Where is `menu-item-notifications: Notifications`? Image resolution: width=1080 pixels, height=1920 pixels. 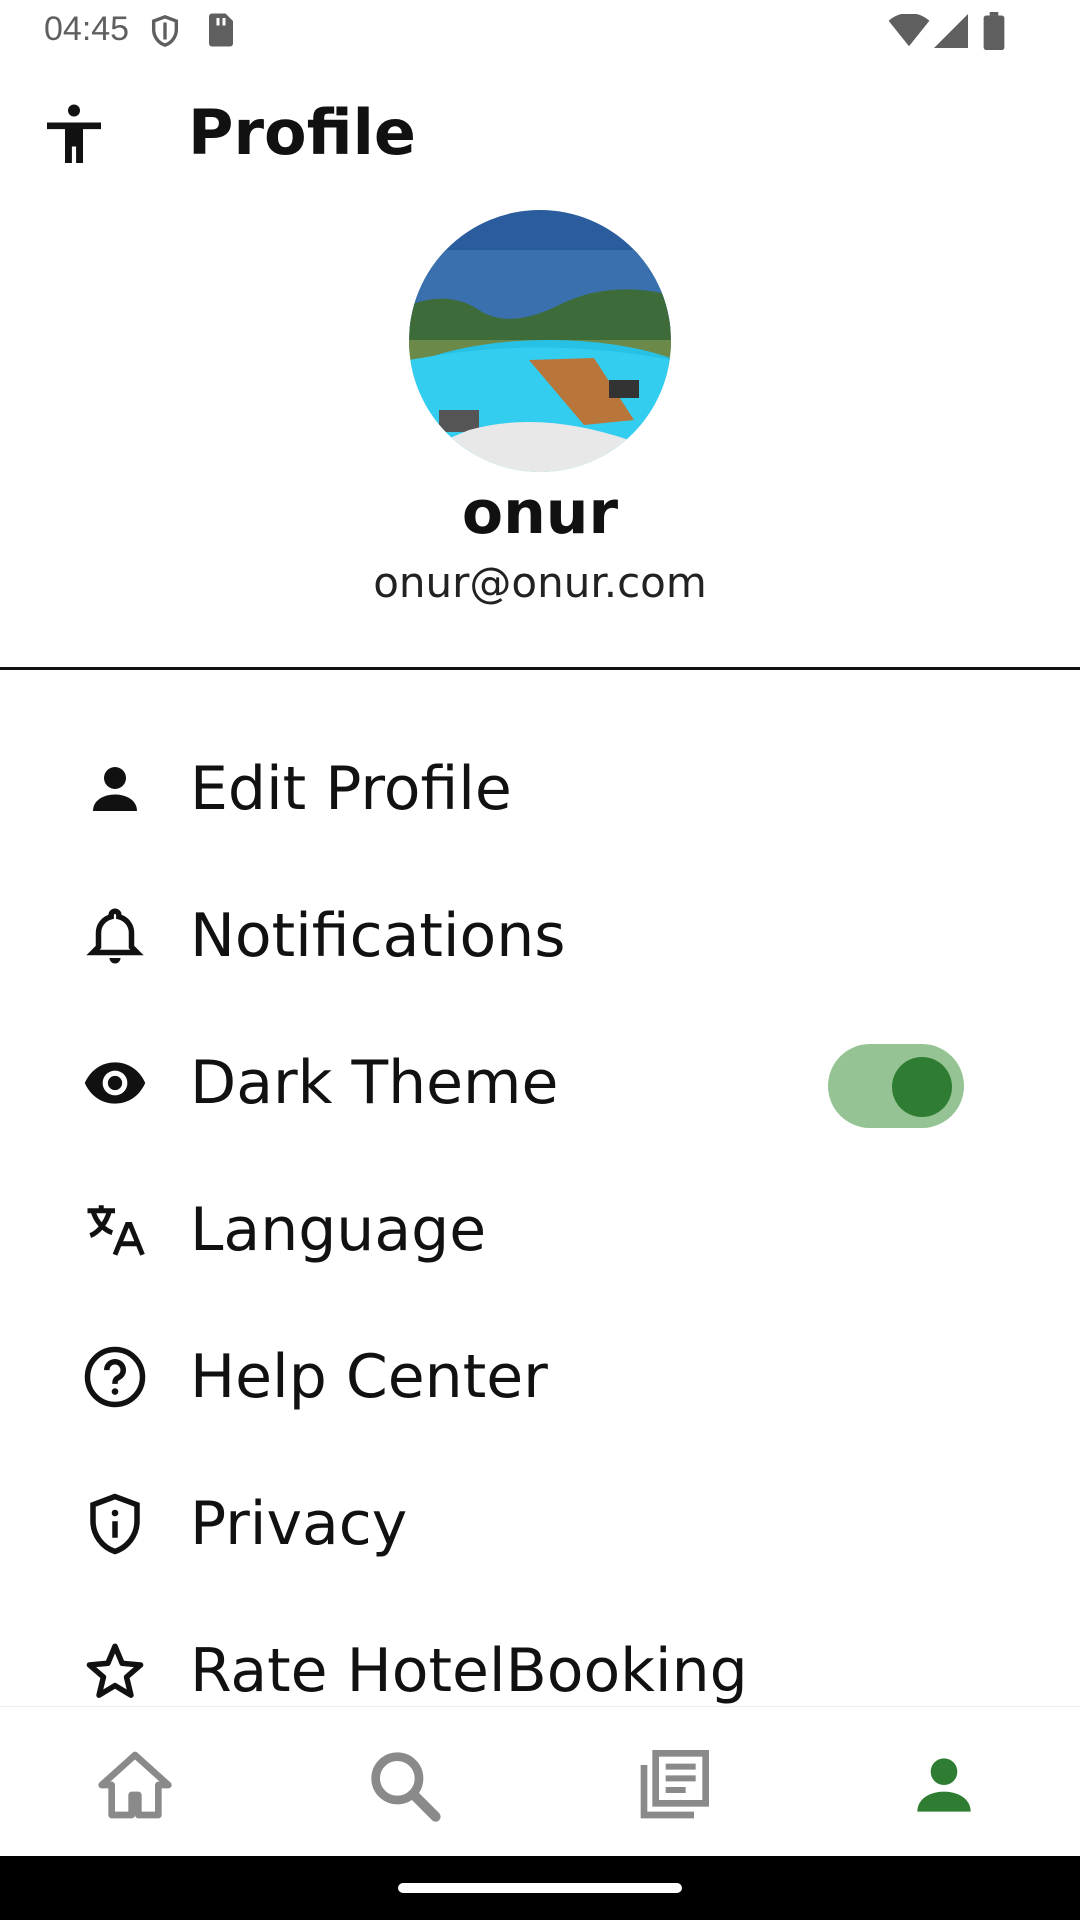 menu-item-notifications: Notifications is located at coordinates (540, 932).